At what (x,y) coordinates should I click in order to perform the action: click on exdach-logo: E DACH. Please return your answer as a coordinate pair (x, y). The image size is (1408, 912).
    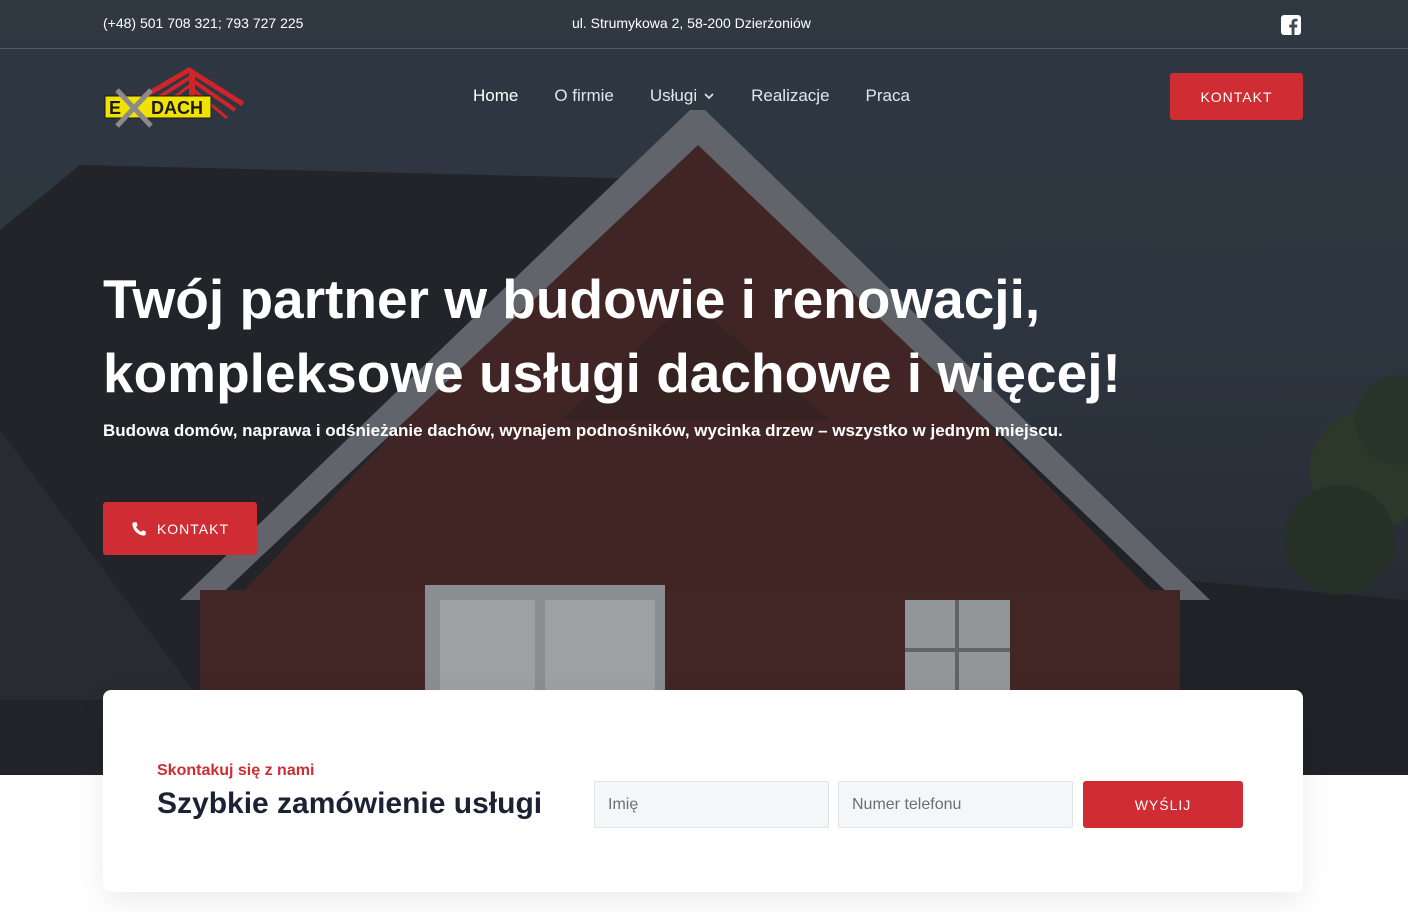
    Looking at the image, I should click on (174, 97).